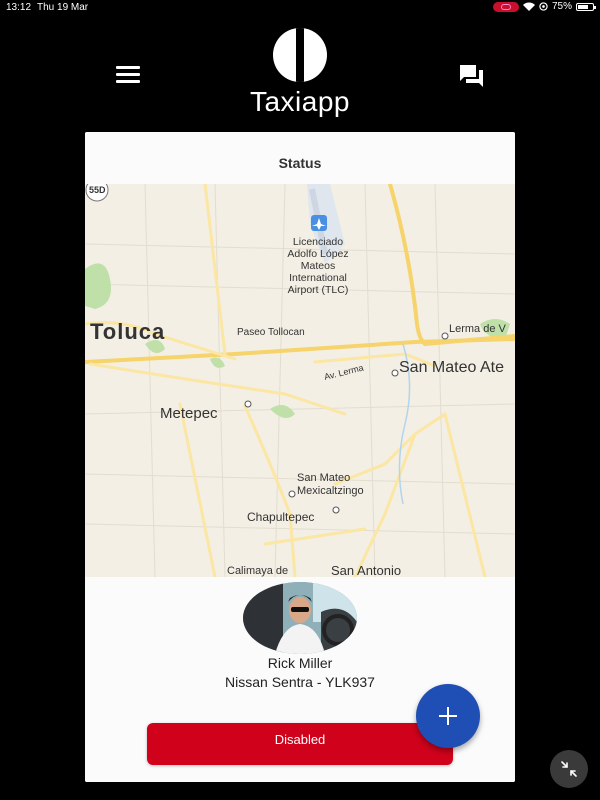 Image resolution: width=600 pixels, height=800 pixels. Describe the element at coordinates (478, 329) in the screenshot. I see `map-label-lerma: Lerma de V` at that location.